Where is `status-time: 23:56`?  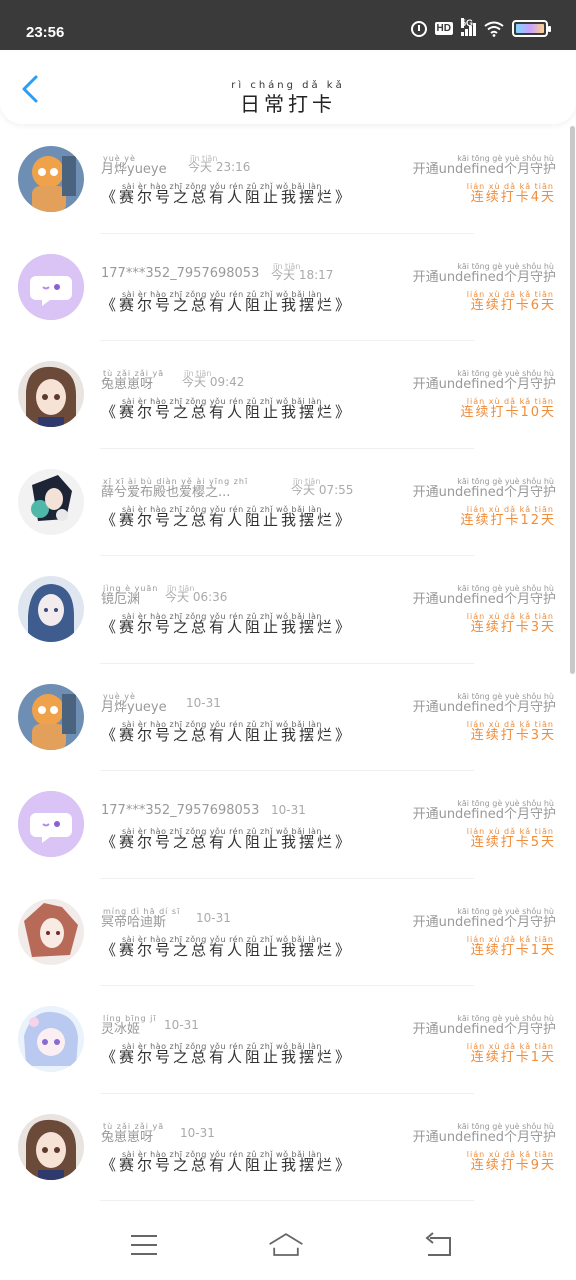
status-time: 23:56 is located at coordinates (45, 32).